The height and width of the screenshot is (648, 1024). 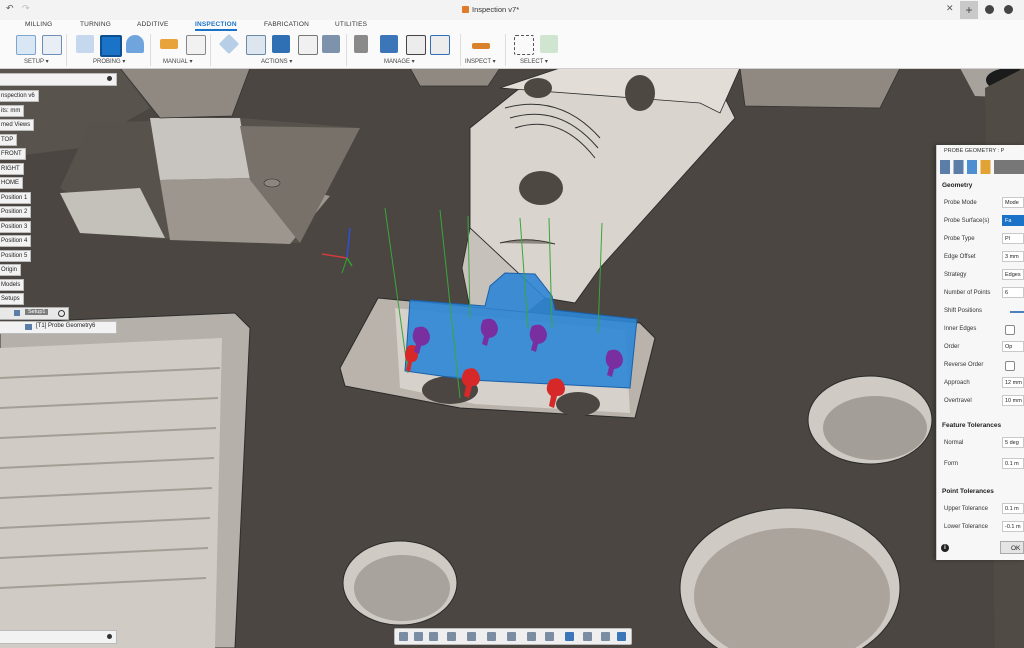 What do you see at coordinates (1013, 274) in the screenshot?
I see `strategy-select: Edges` at bounding box center [1013, 274].